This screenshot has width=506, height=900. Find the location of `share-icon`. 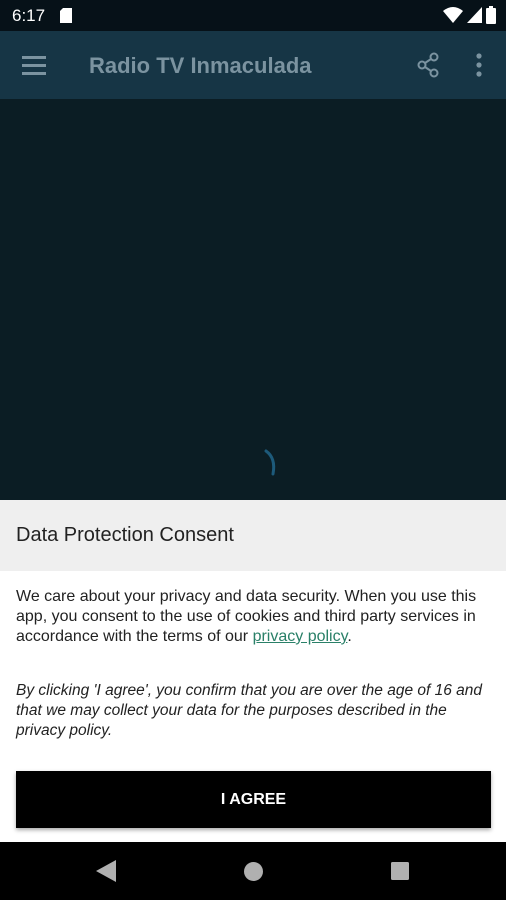

share-icon is located at coordinates (428, 65).